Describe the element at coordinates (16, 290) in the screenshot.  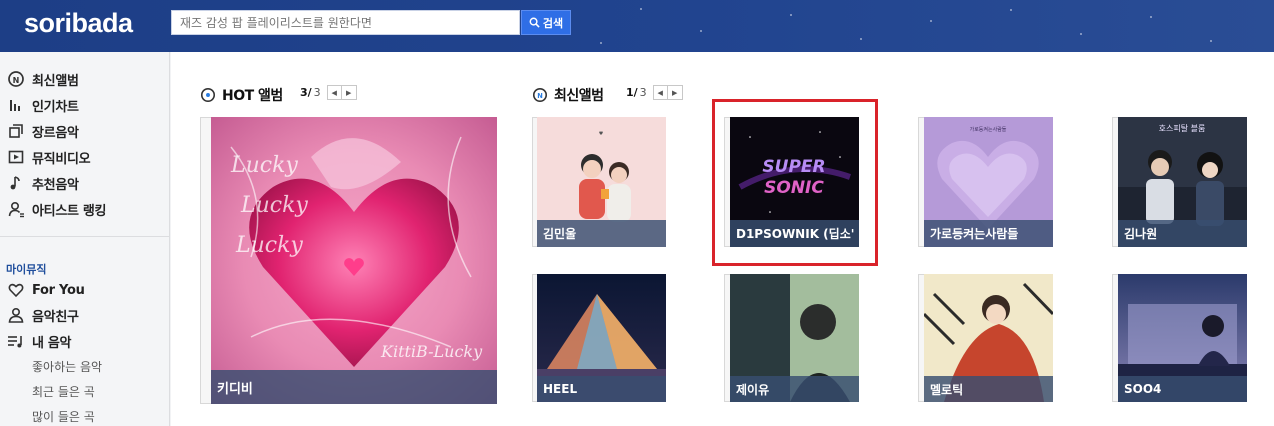
I see `heart-icon` at that location.